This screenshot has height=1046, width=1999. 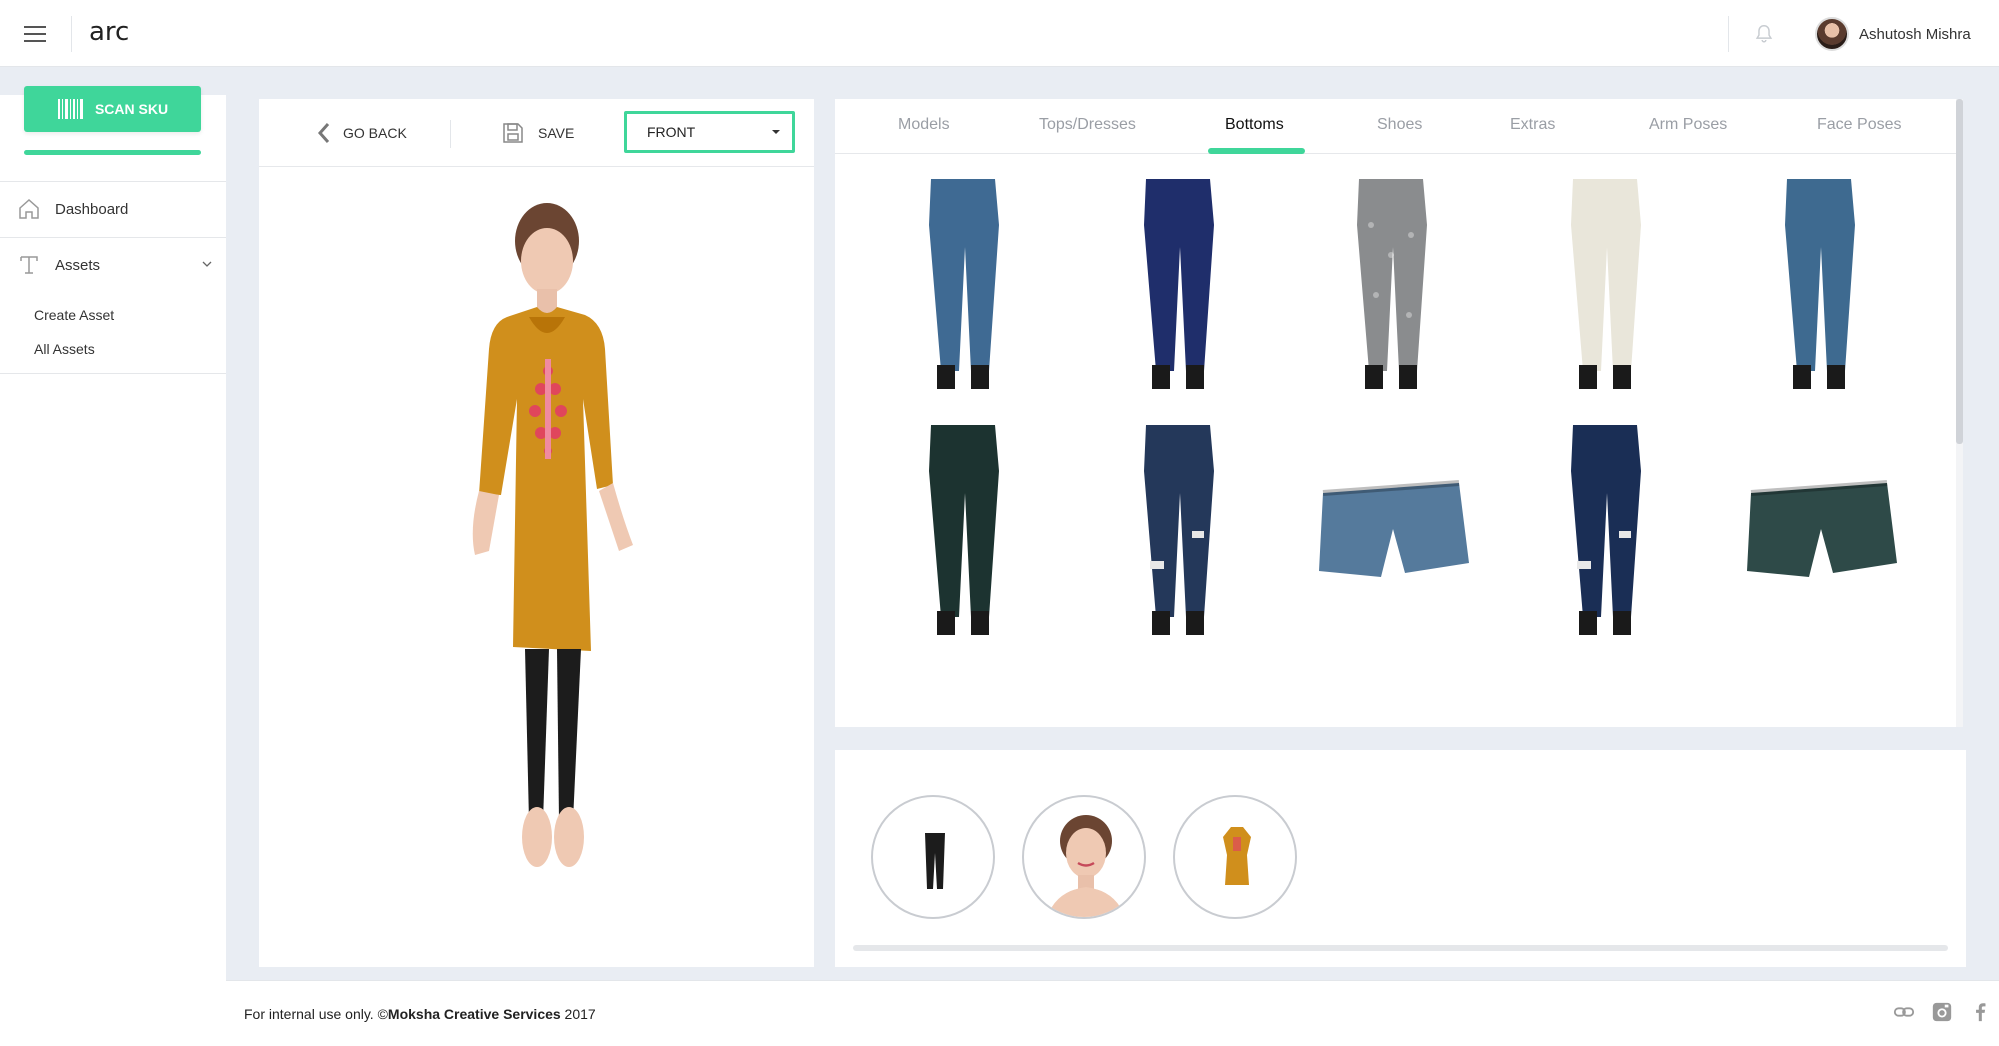 I want to click on scan-sku-label: SCAN SKU, so click(x=131, y=109).